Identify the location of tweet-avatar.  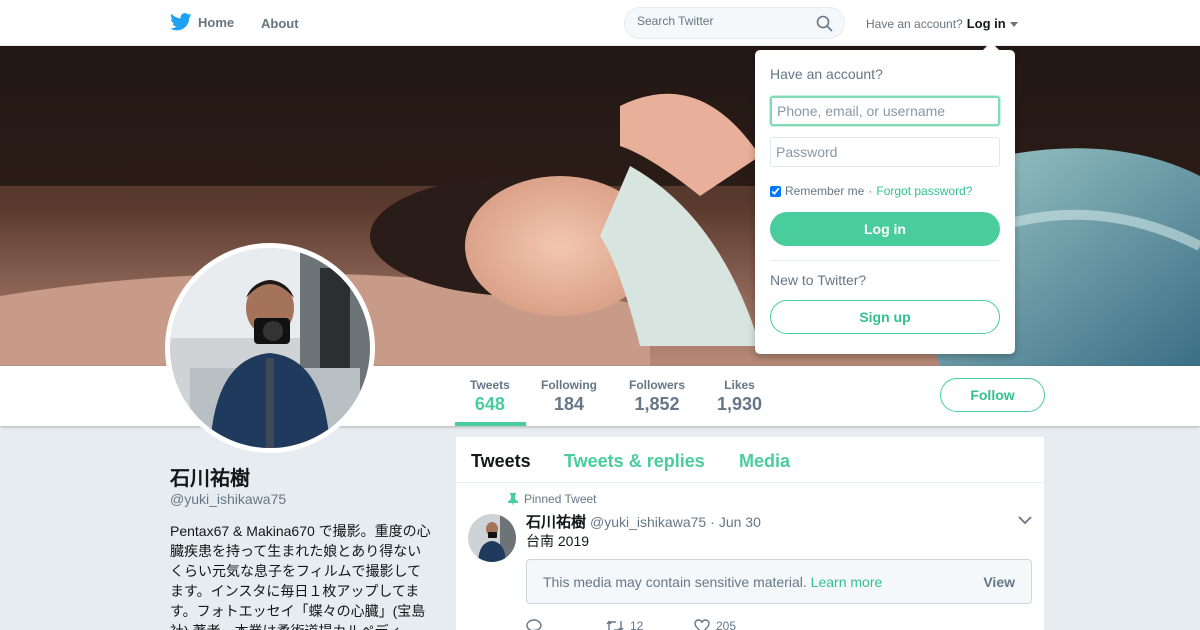
(492, 538).